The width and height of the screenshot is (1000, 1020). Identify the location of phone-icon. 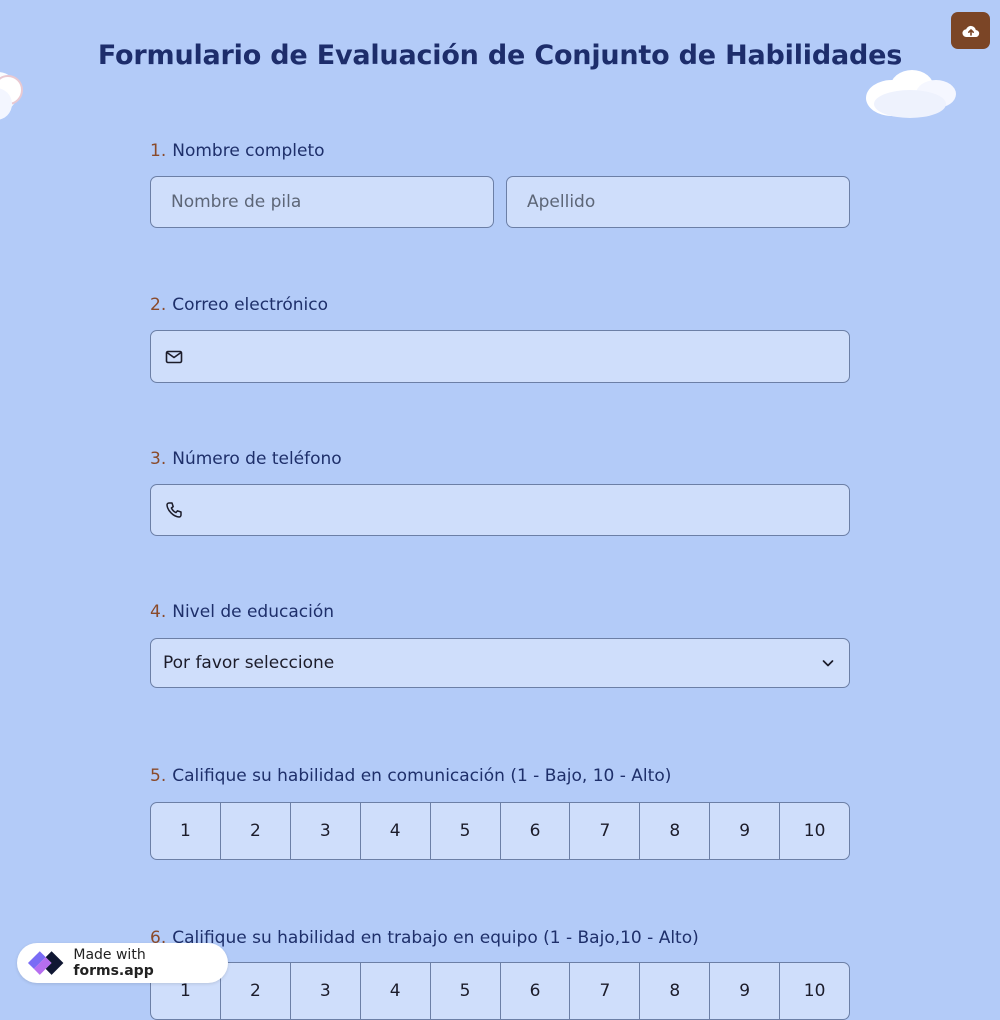
(174, 510).